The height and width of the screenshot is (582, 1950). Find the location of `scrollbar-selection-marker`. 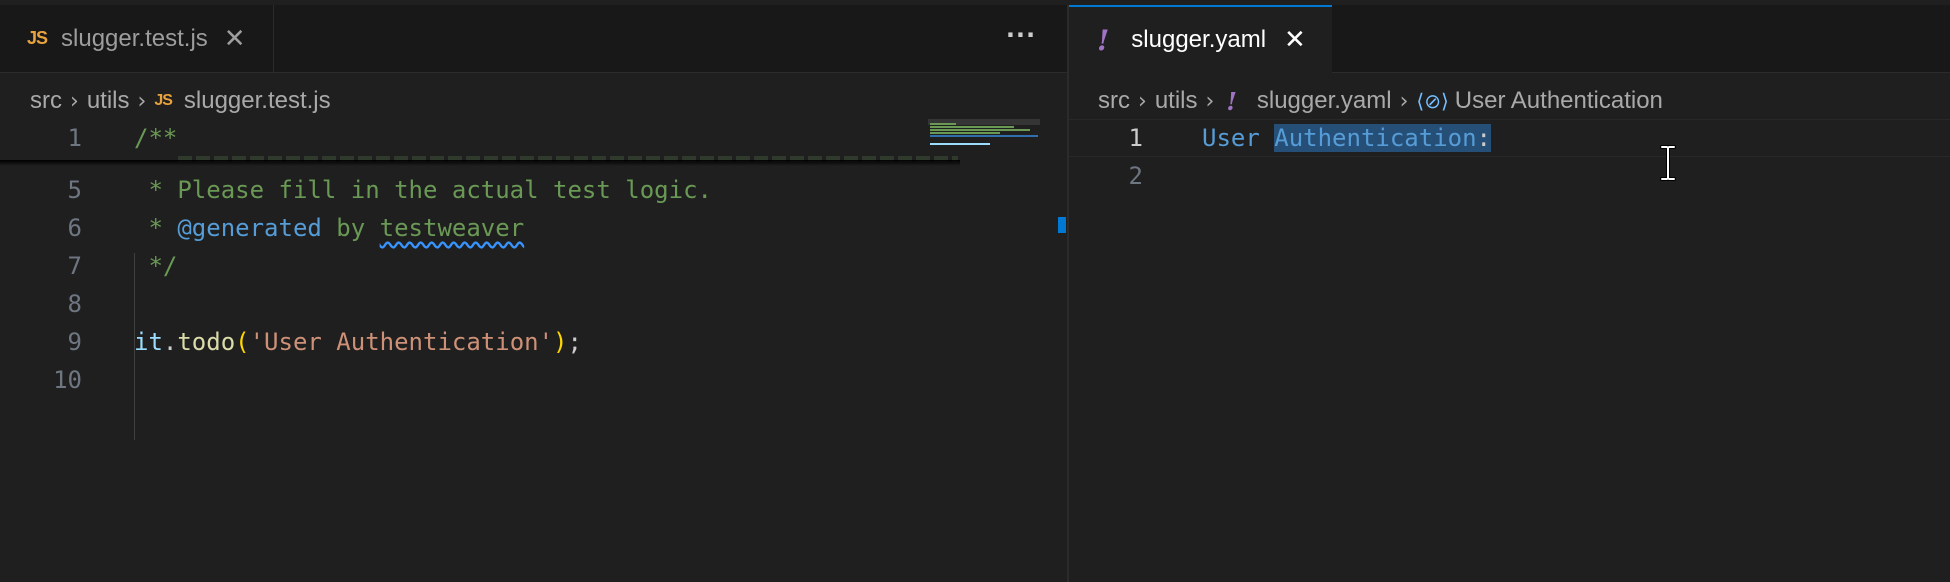

scrollbar-selection-marker is located at coordinates (1062, 225).